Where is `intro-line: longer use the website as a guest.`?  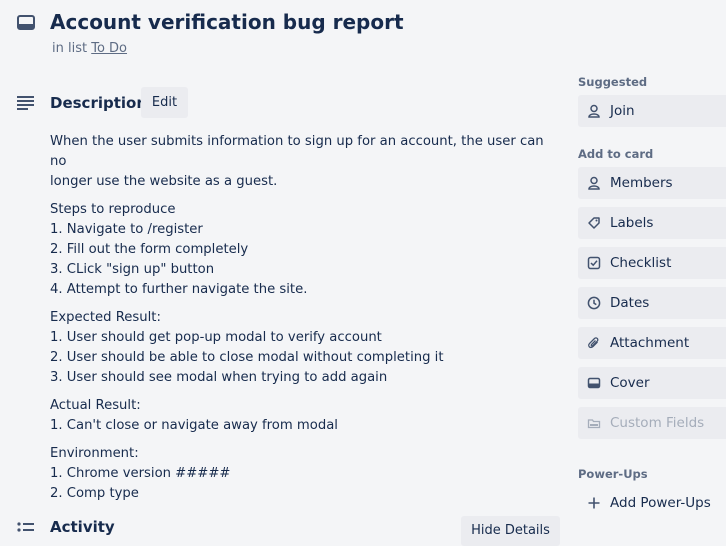
intro-line: longer use the website as a guest. is located at coordinates (164, 181).